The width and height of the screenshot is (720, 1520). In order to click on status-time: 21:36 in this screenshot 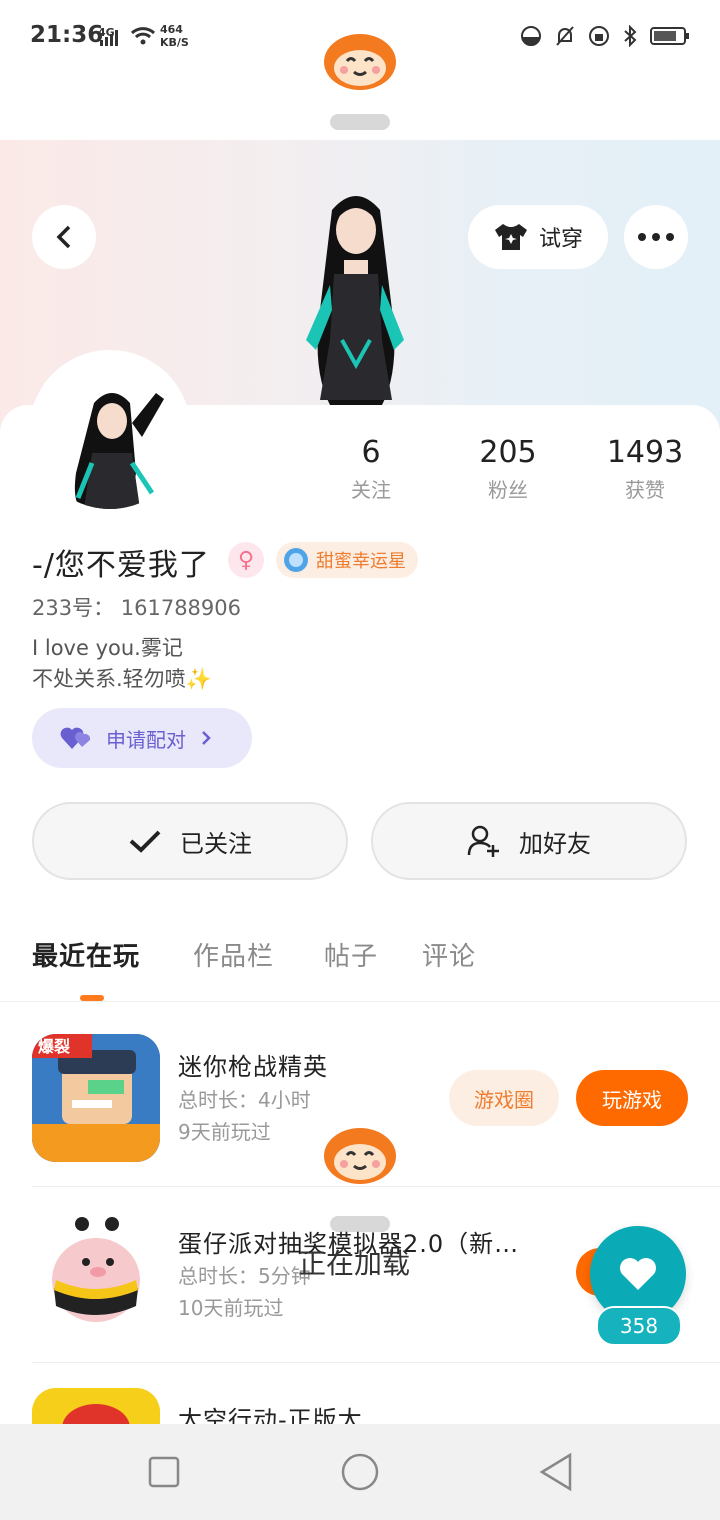, I will do `click(67, 35)`.